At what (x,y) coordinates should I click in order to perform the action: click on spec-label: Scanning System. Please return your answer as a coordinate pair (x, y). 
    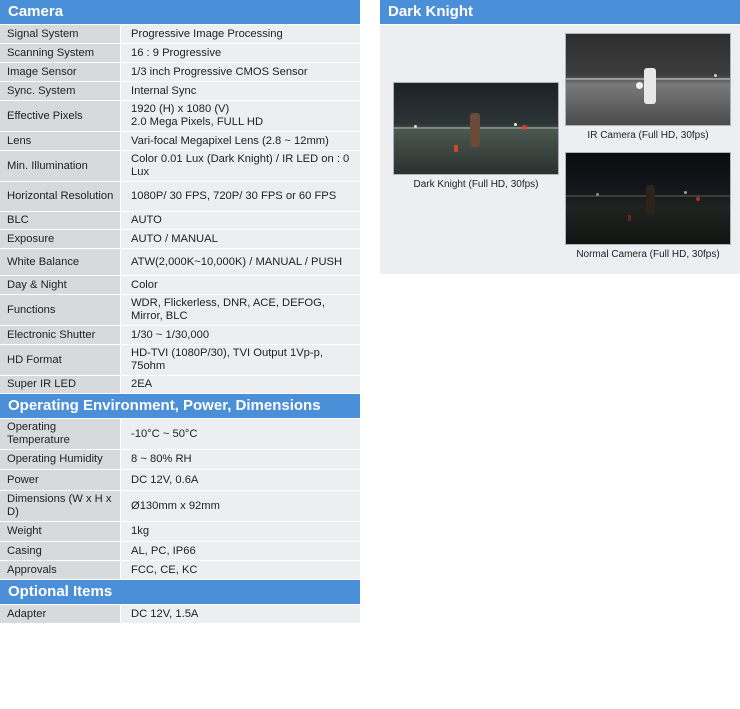
    Looking at the image, I should click on (60, 53).